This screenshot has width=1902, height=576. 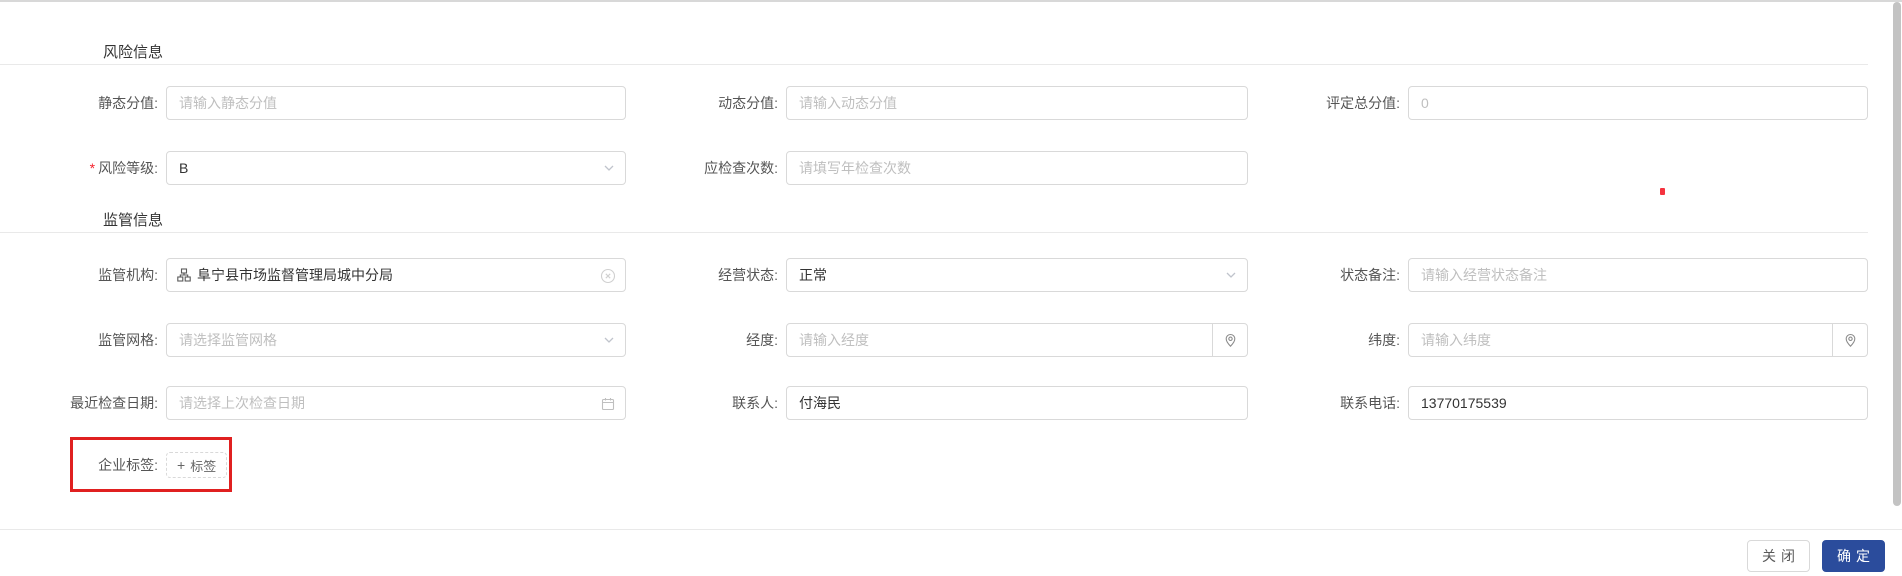 I want to click on field-last-inspection-date: 最近检查日期:, so click(x=333, y=403).